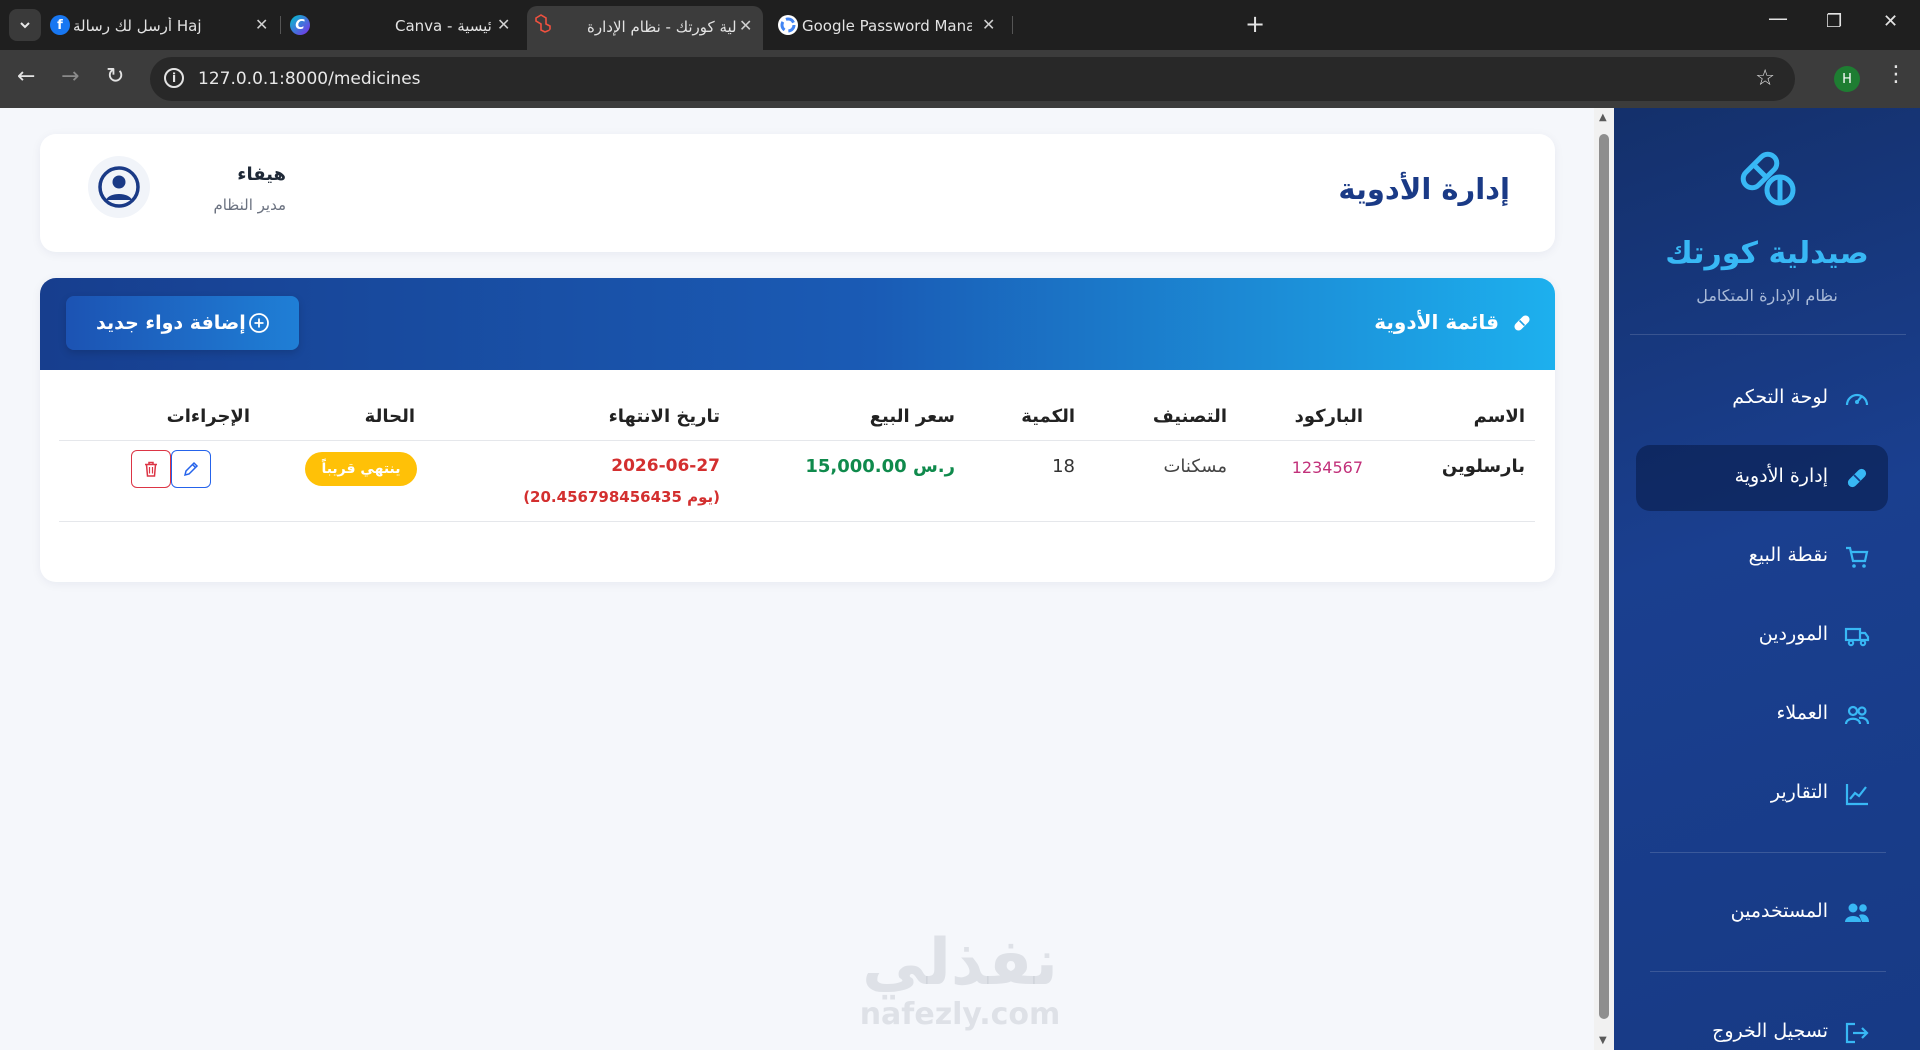  Describe the element at coordinates (1604, 576) in the screenshot. I see `scrollbar-thumb` at that location.